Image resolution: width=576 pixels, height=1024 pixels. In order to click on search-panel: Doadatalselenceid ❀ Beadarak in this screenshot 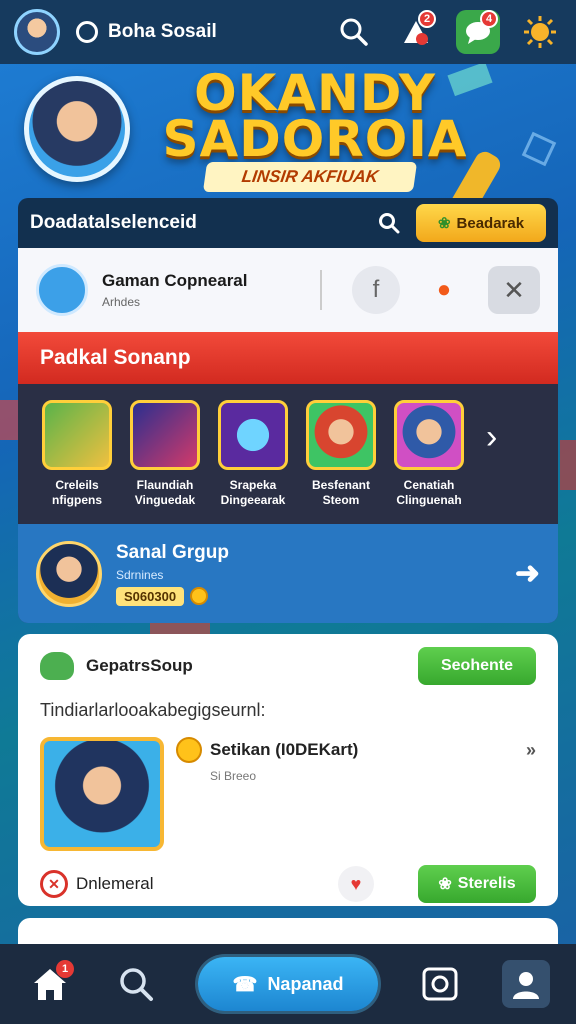, I will do `click(288, 223)`.